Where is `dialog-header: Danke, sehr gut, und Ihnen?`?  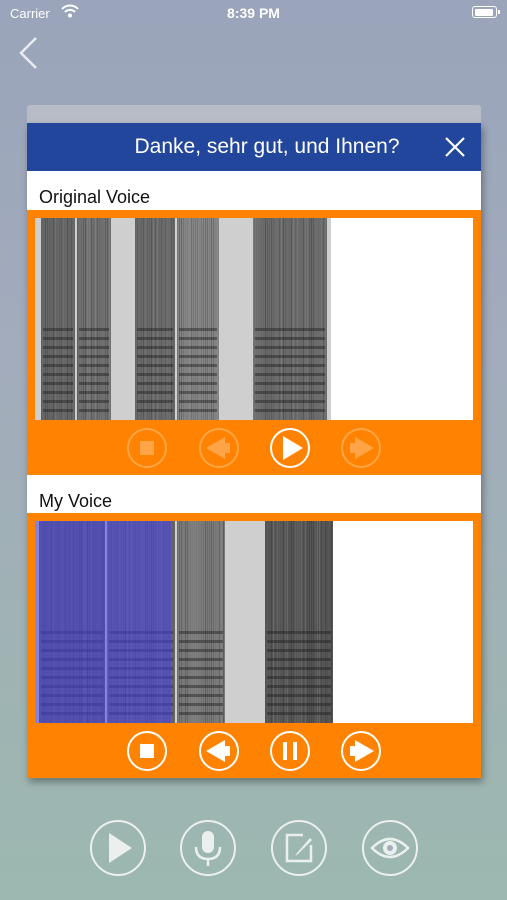 dialog-header: Danke, sehr gut, und Ihnen? is located at coordinates (254, 147).